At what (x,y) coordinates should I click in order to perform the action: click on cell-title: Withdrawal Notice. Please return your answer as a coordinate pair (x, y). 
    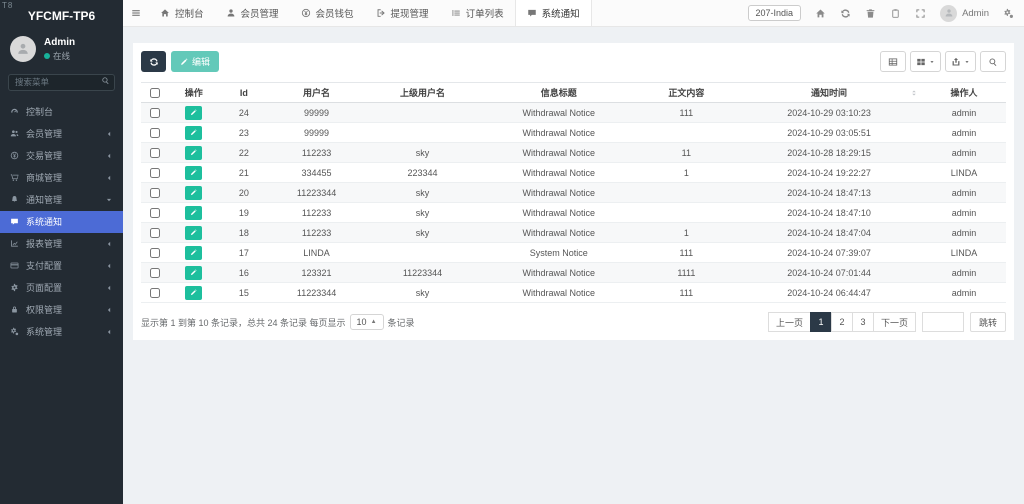
    Looking at the image, I should click on (558, 152).